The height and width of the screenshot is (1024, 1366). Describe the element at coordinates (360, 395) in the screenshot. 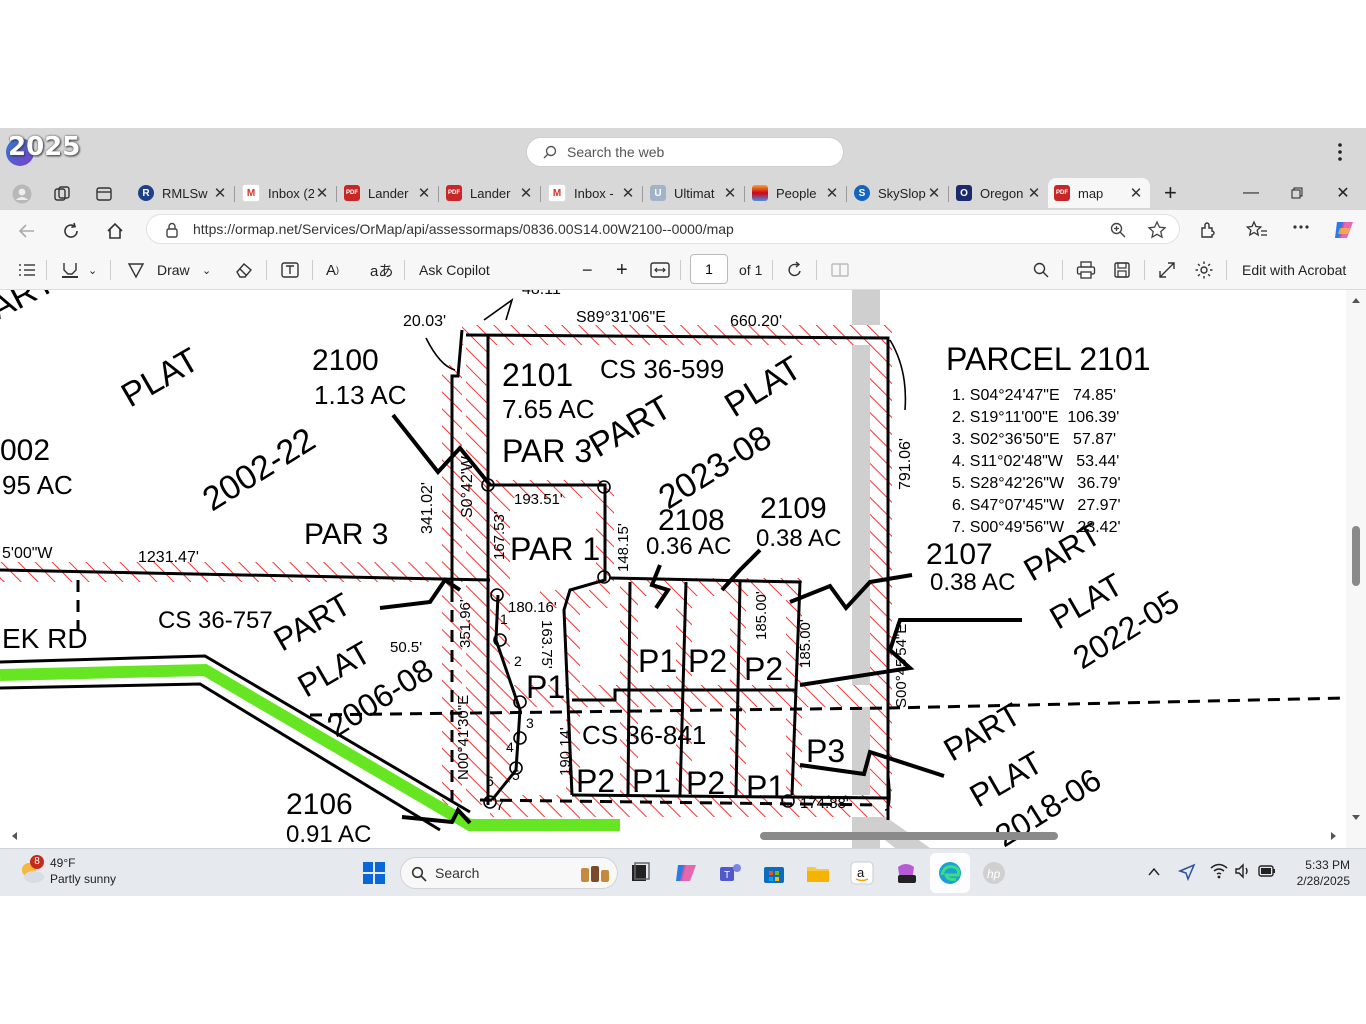

I see `parcel-2100-acres: 1.13 AC` at that location.